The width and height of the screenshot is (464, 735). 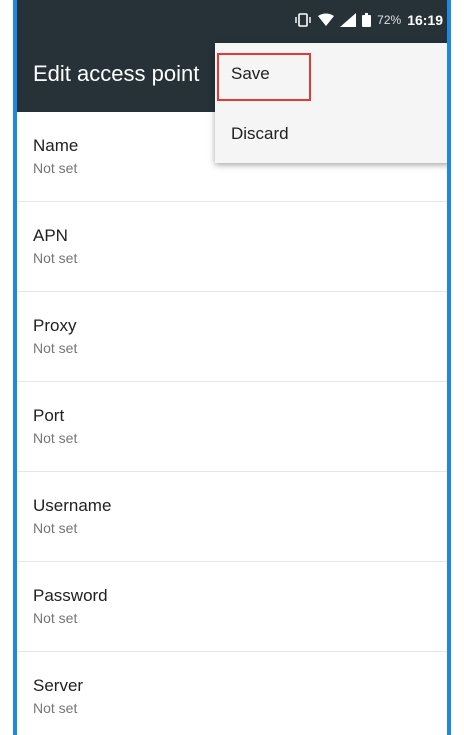 I want to click on setting-label: Port, so click(x=49, y=415).